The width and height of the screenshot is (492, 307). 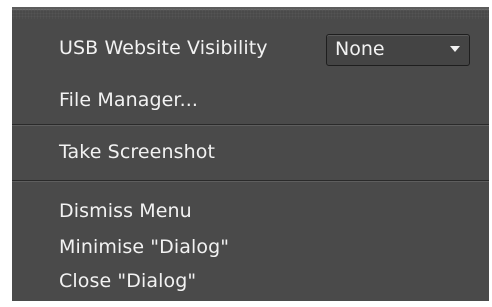 I want to click on menu-item-dismiss-menu: Dismiss Menu, so click(x=125, y=211).